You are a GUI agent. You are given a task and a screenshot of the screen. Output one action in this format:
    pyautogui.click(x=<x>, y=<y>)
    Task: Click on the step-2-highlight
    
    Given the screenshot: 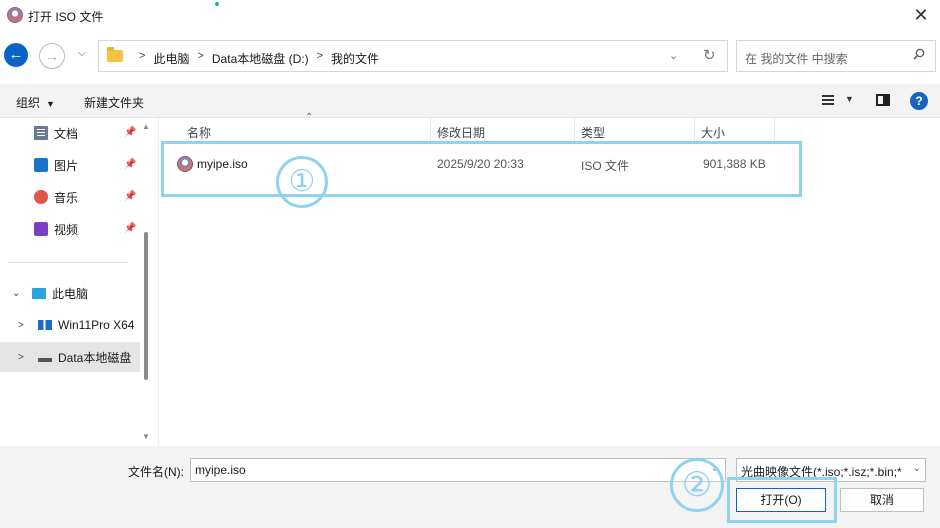 What is the action you would take?
    pyautogui.click(x=782, y=500)
    